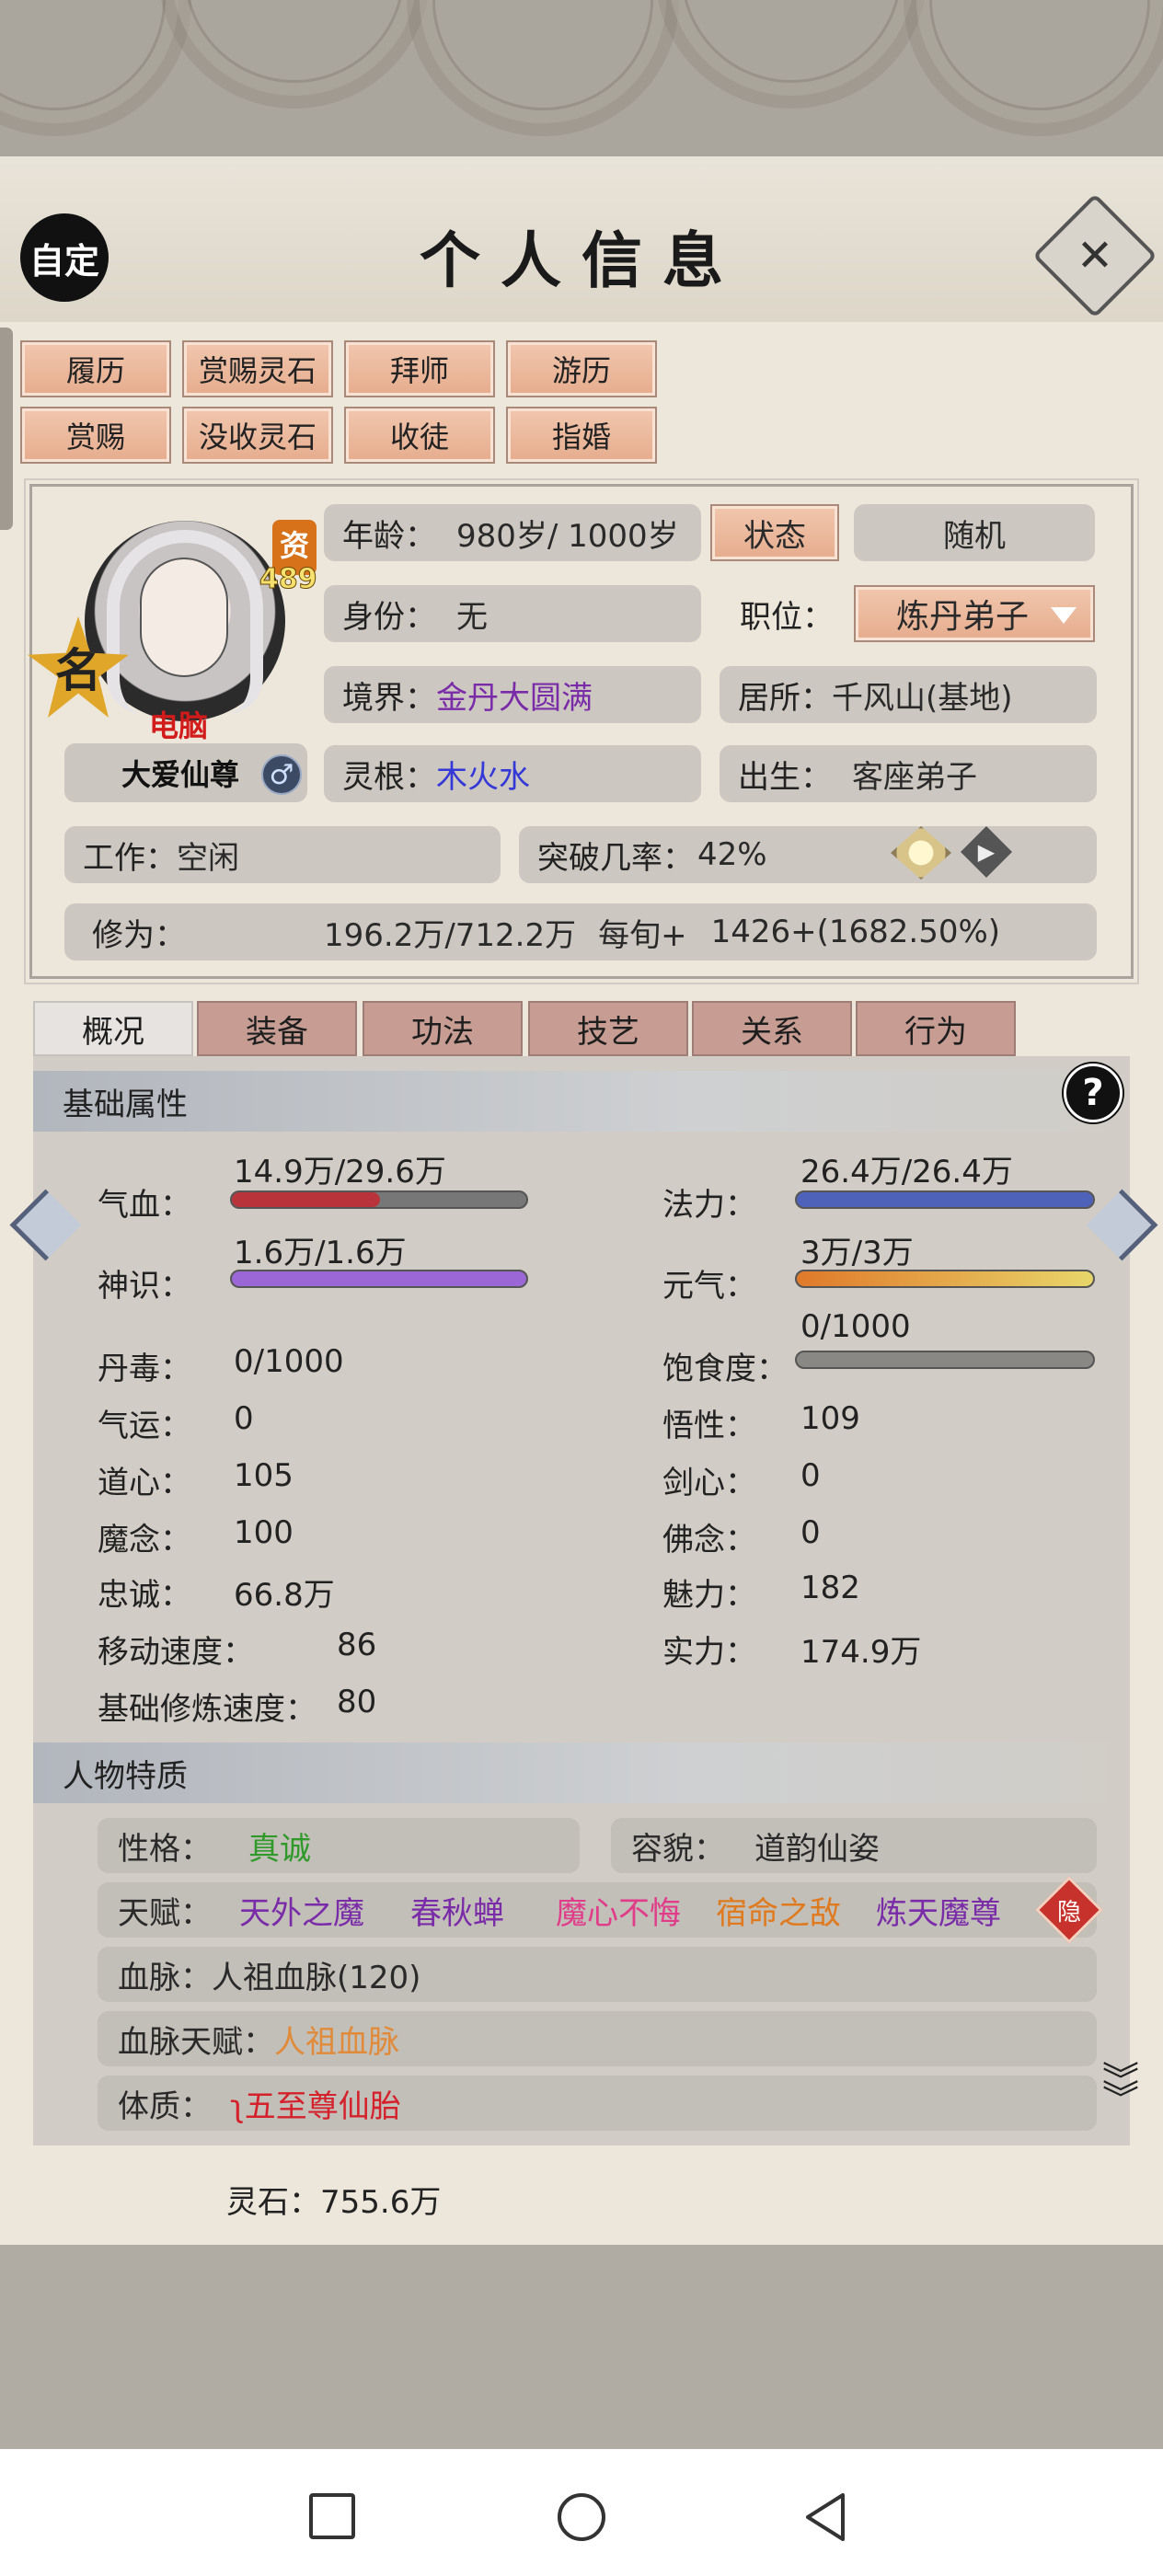 The height and width of the screenshot is (2576, 1163). Describe the element at coordinates (922, 698) in the screenshot. I see `residence-value: 千风山(基地)` at that location.